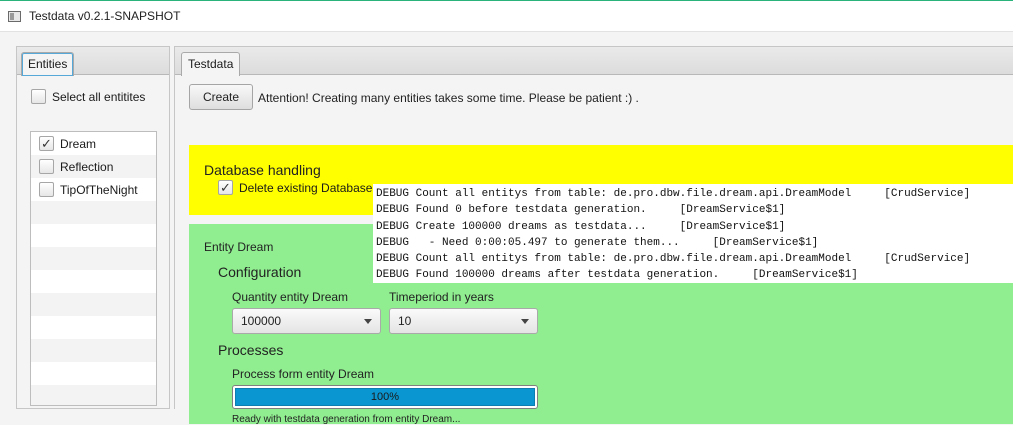 Image resolution: width=1013 pixels, height=425 pixels. I want to click on testdata-tab-header: Testdata, so click(594, 61).